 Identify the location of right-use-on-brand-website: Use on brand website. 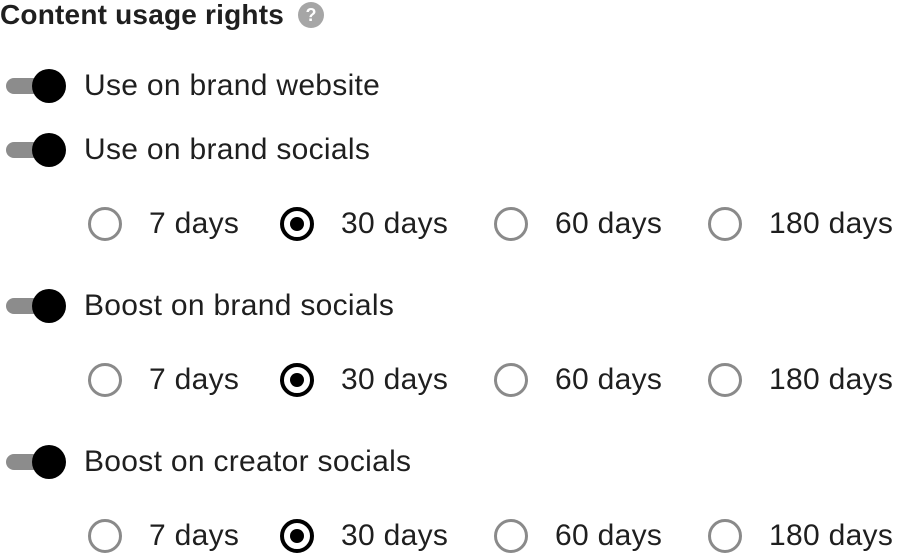
(193, 86).